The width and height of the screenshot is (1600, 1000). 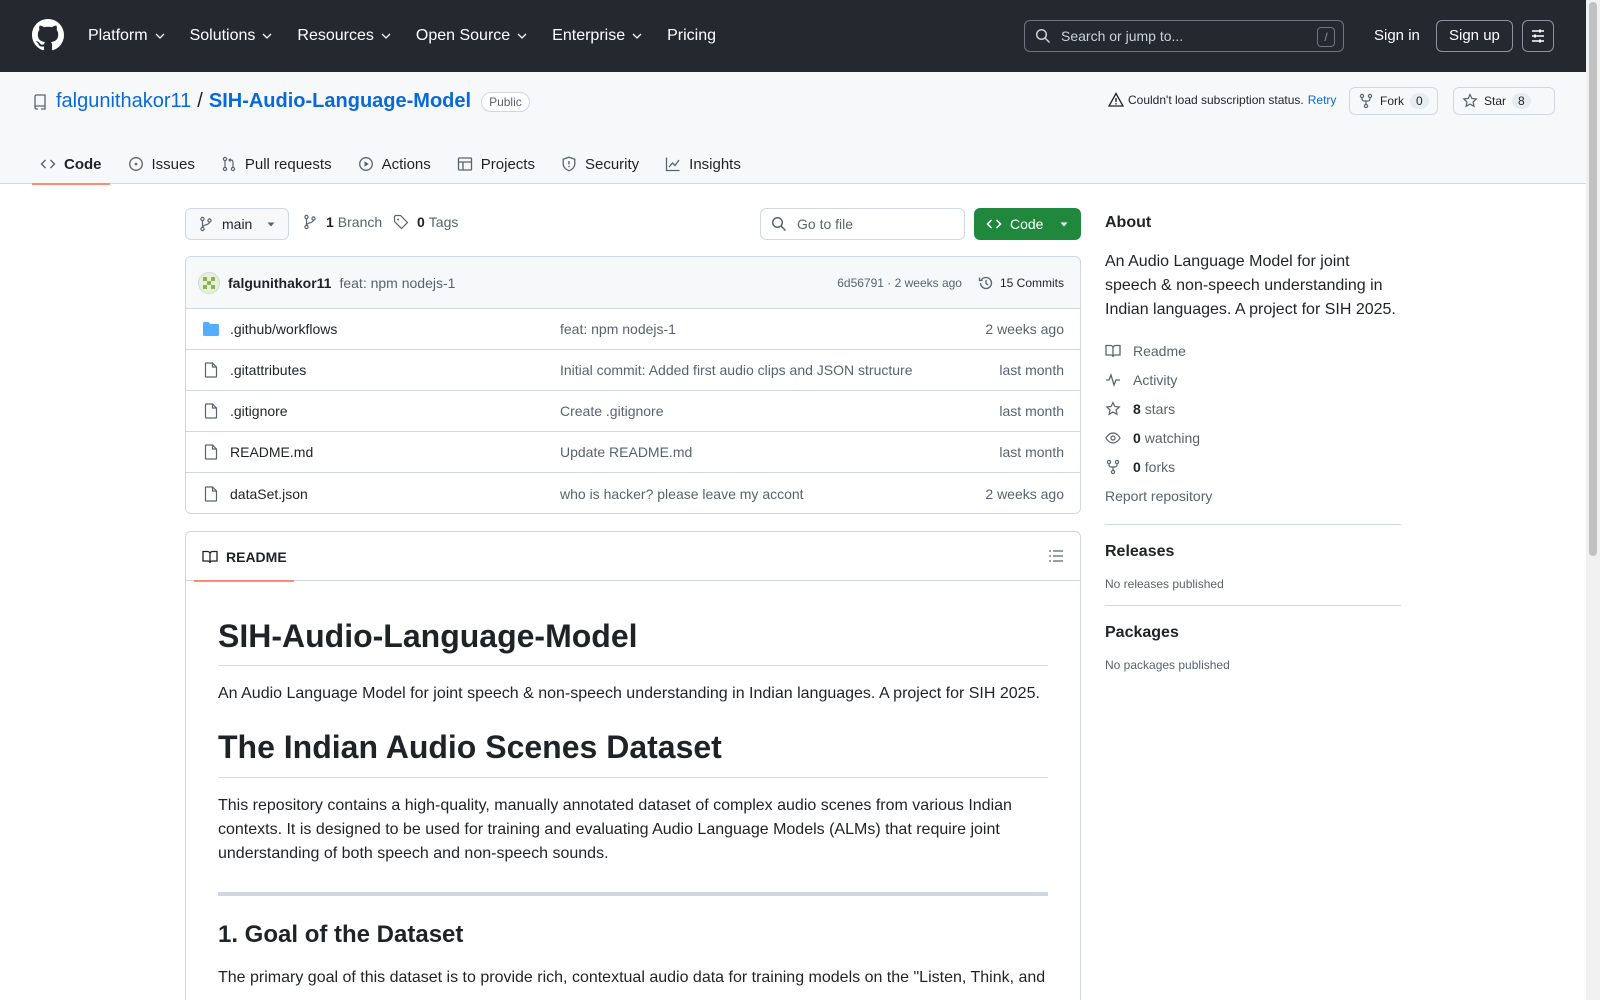 I want to click on tab-label: Actions, so click(x=406, y=164).